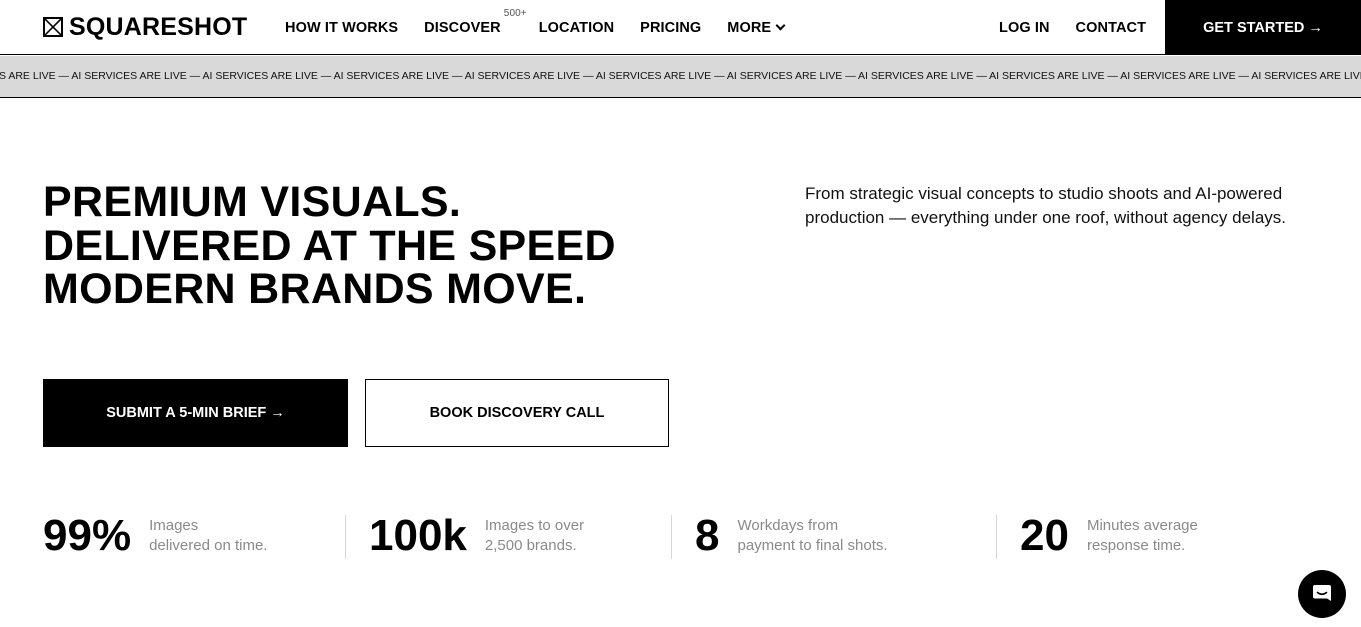 This screenshot has height=627, width=1361. What do you see at coordinates (576, 28) in the screenshot?
I see `nav-location: LOCATION` at bounding box center [576, 28].